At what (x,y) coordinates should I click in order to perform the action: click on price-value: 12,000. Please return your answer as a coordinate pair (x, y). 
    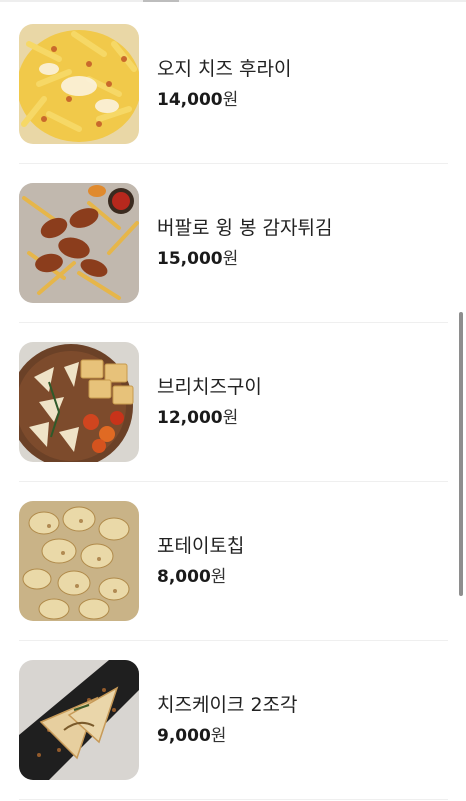
    Looking at the image, I should click on (190, 418).